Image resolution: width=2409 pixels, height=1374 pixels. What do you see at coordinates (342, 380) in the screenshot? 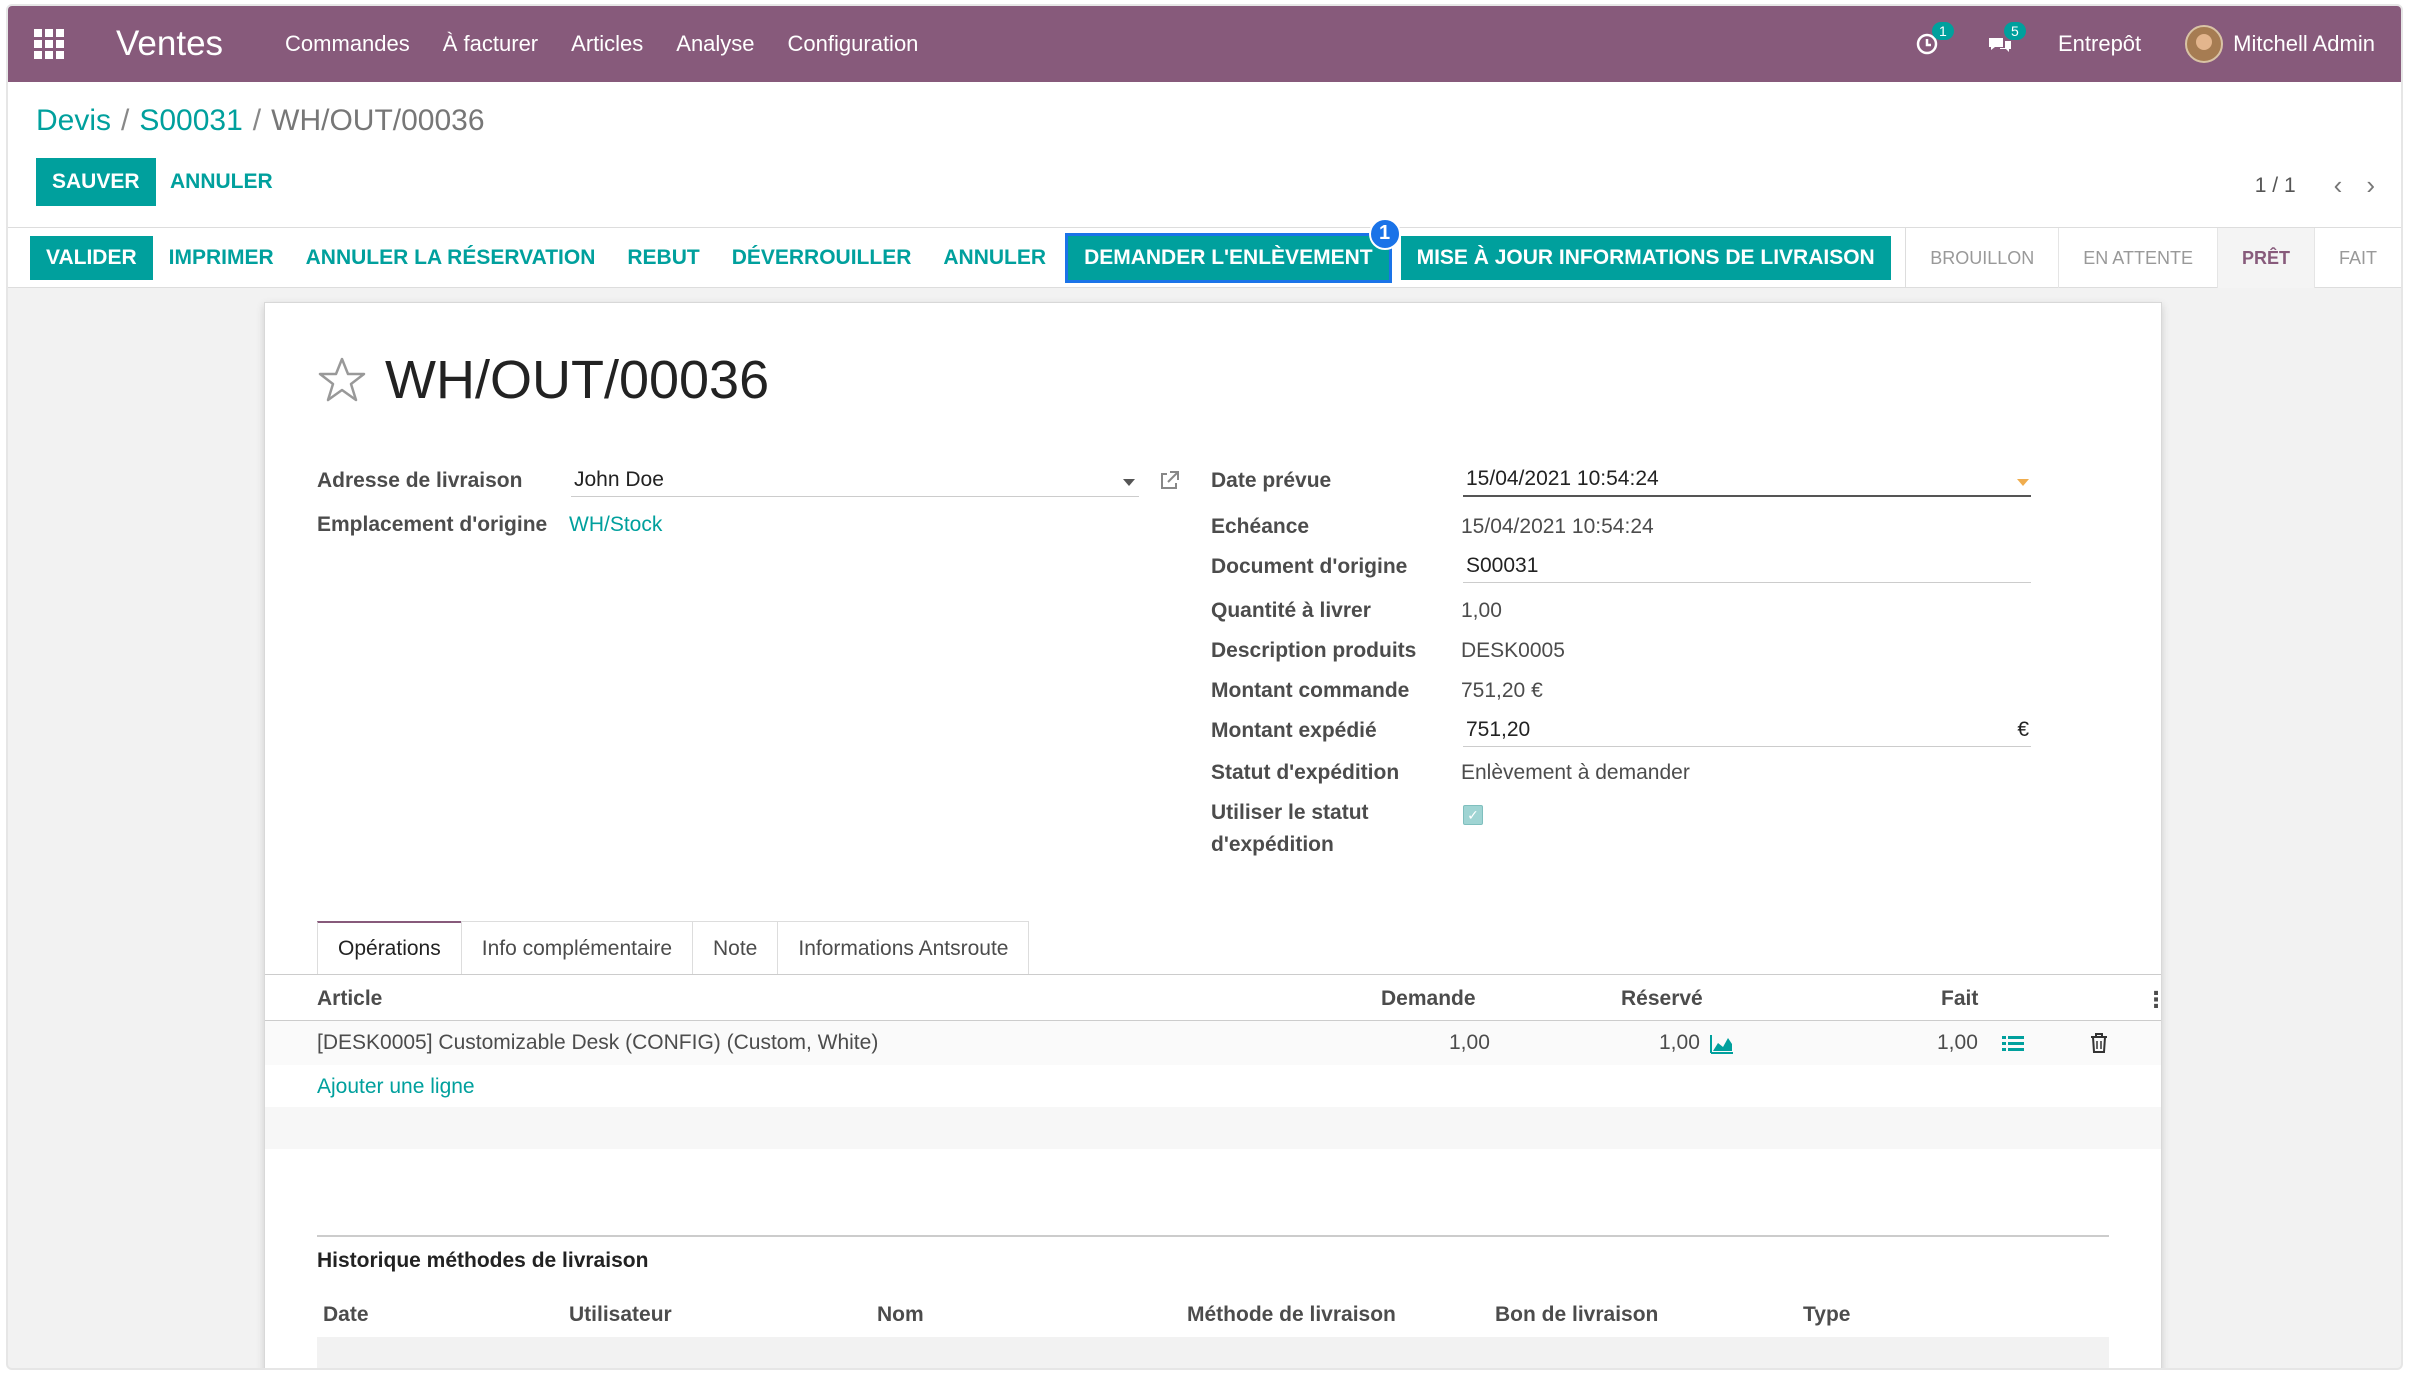
I see `star-icon` at bounding box center [342, 380].